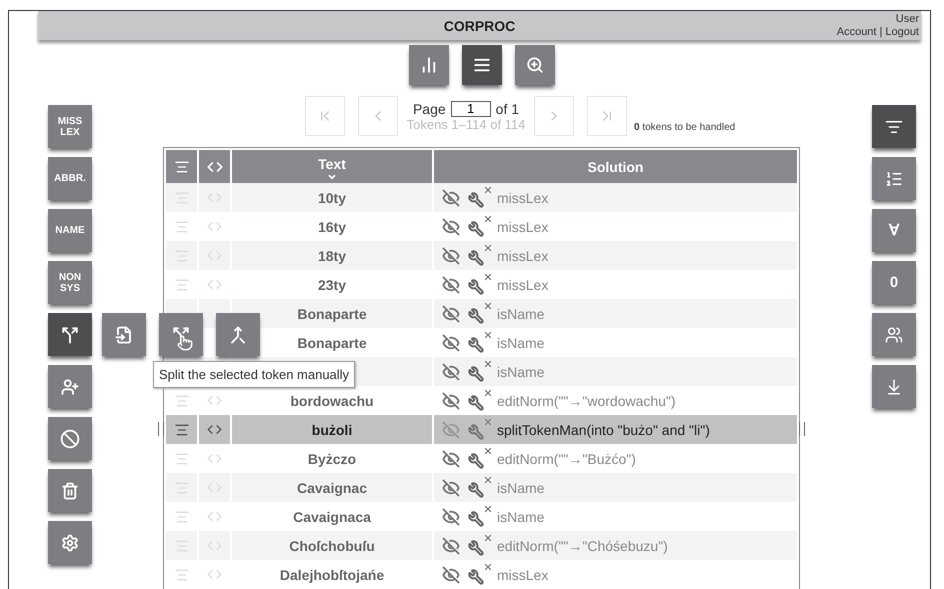 The width and height of the screenshot is (944, 589). I want to click on align-icon, so click(182, 430).